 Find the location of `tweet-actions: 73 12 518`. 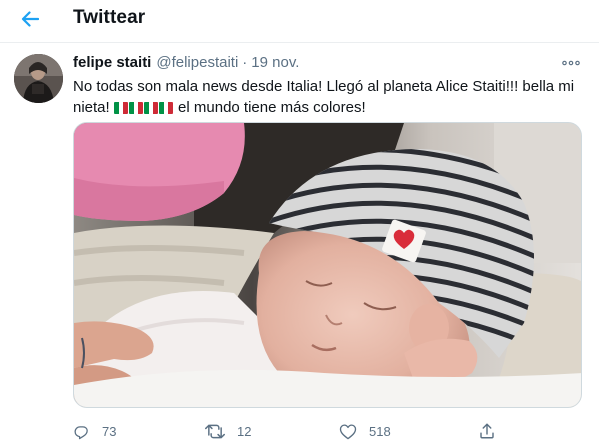

tweet-actions: 73 12 518 is located at coordinates (328, 431).